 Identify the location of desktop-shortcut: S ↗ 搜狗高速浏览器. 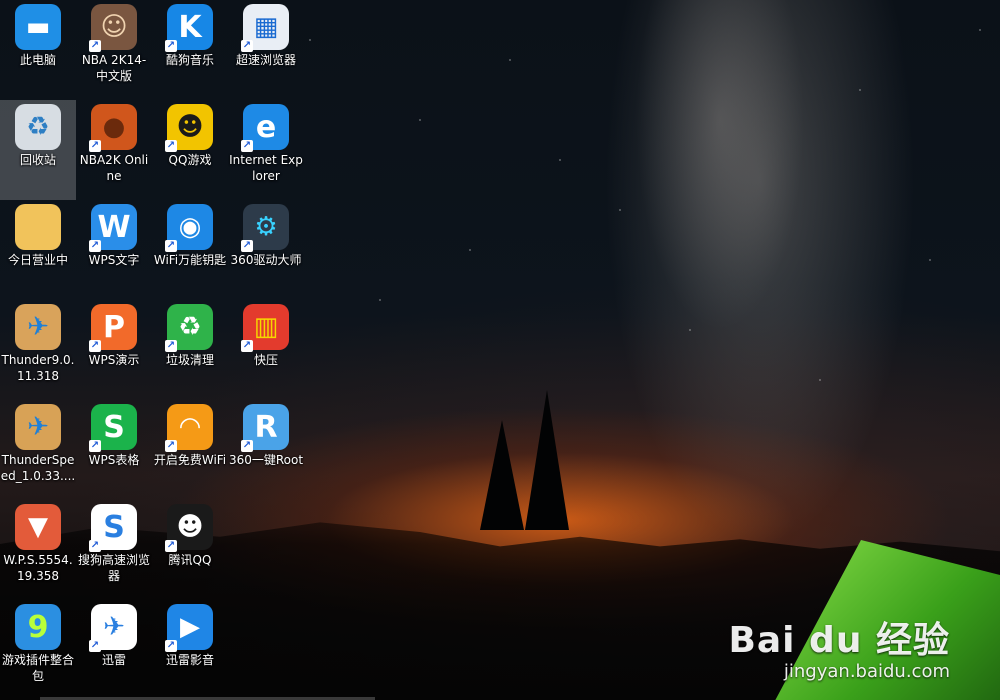
(114, 550).